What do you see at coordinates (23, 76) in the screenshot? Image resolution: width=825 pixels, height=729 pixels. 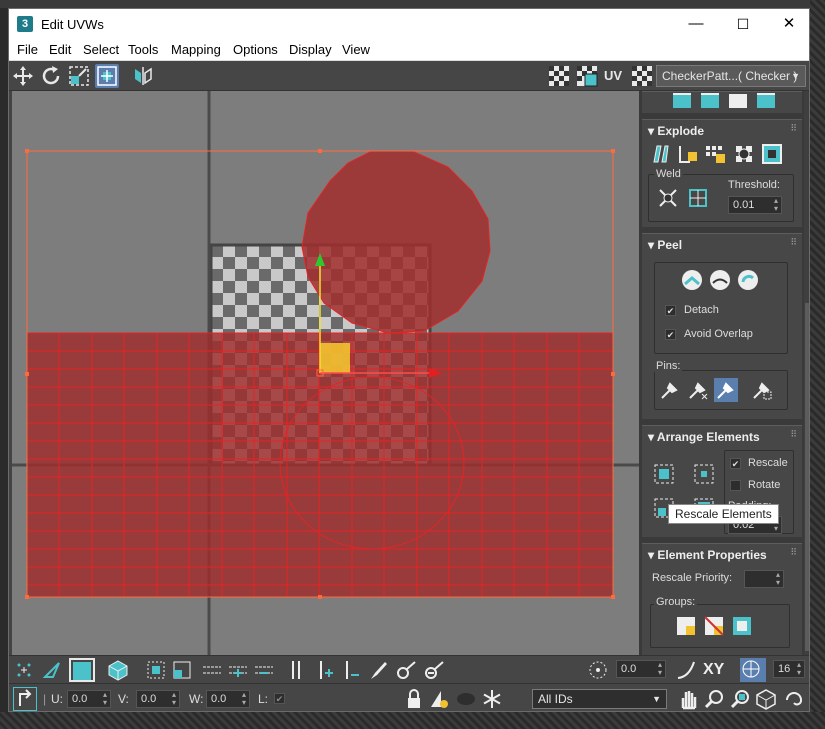 I see `move-icon` at bounding box center [23, 76].